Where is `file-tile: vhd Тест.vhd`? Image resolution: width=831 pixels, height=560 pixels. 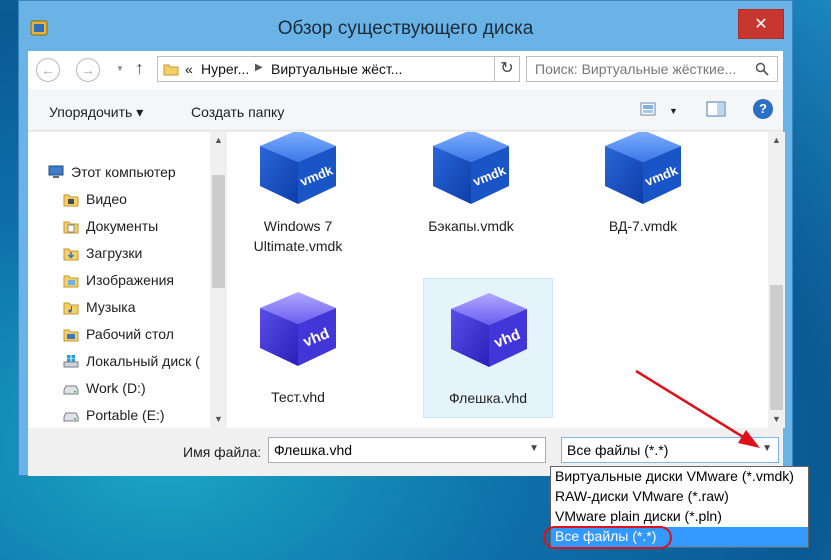
file-tile: vhd Тест.vhd is located at coordinates (298, 348).